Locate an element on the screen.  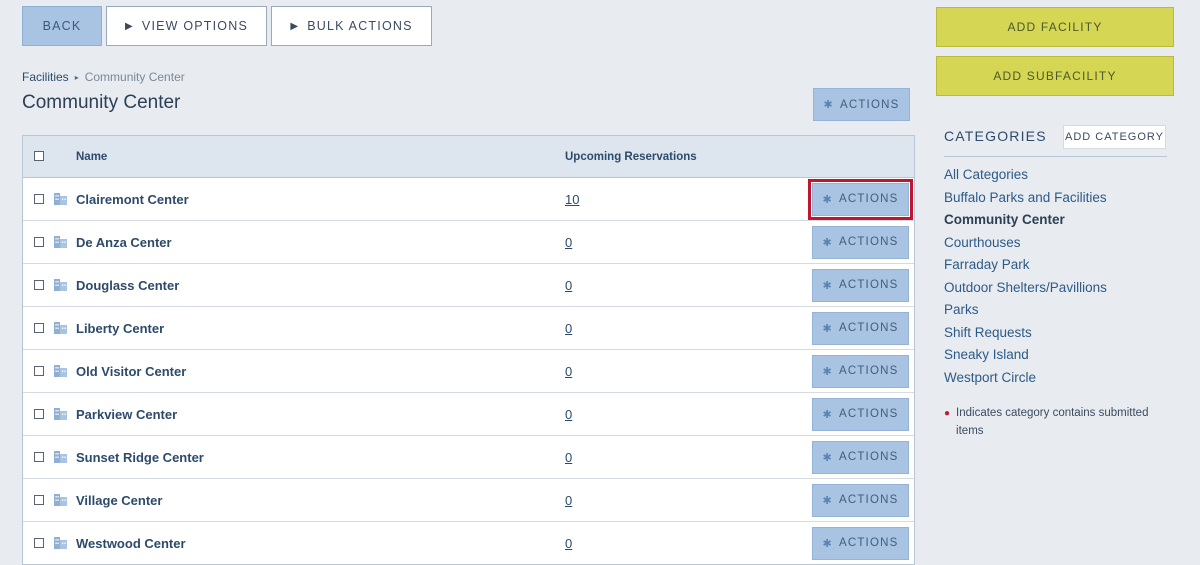
table-row: Old Visitor Center 0 ✱ ACTIONS is located at coordinates (468, 371).